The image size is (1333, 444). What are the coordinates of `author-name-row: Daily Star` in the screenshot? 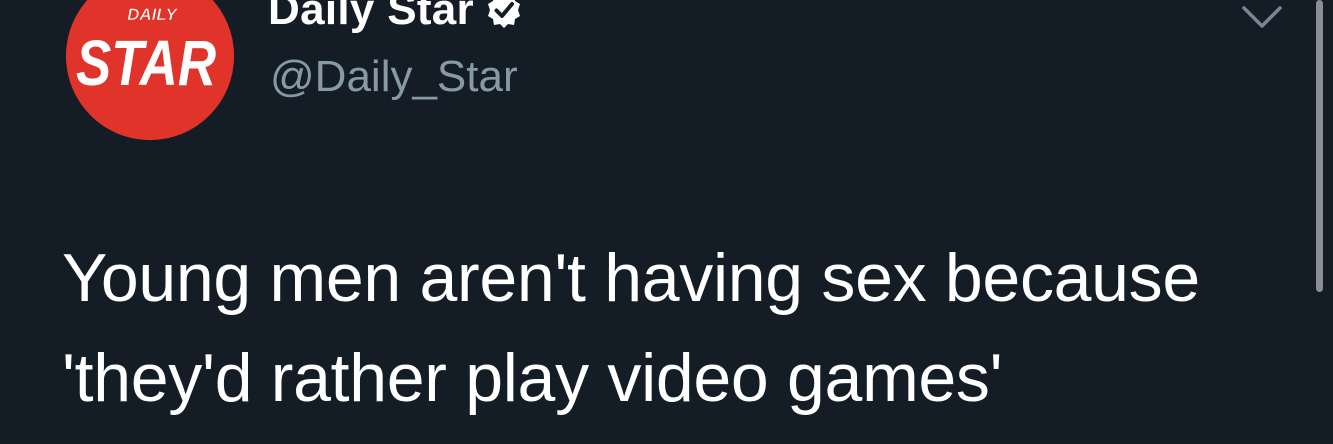 It's located at (396, 19).